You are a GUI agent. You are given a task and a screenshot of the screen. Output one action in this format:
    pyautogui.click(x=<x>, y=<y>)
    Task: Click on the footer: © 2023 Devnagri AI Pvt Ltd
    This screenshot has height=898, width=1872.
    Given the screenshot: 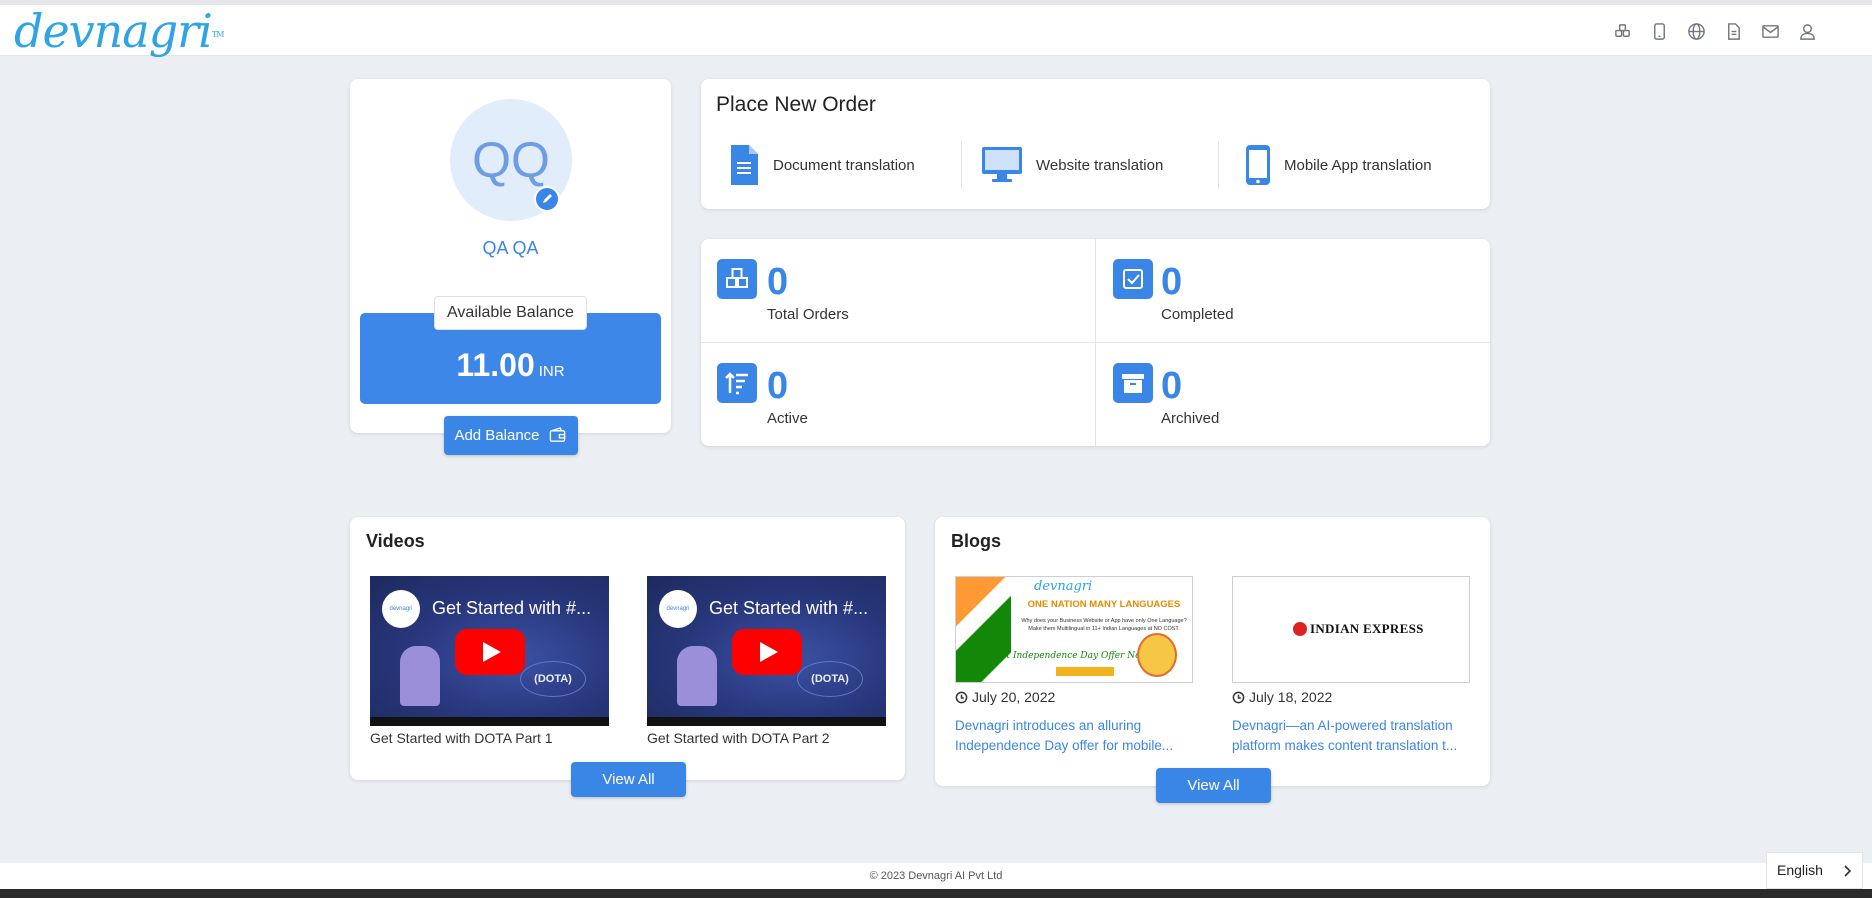 What is the action you would take?
    pyautogui.click(x=936, y=876)
    